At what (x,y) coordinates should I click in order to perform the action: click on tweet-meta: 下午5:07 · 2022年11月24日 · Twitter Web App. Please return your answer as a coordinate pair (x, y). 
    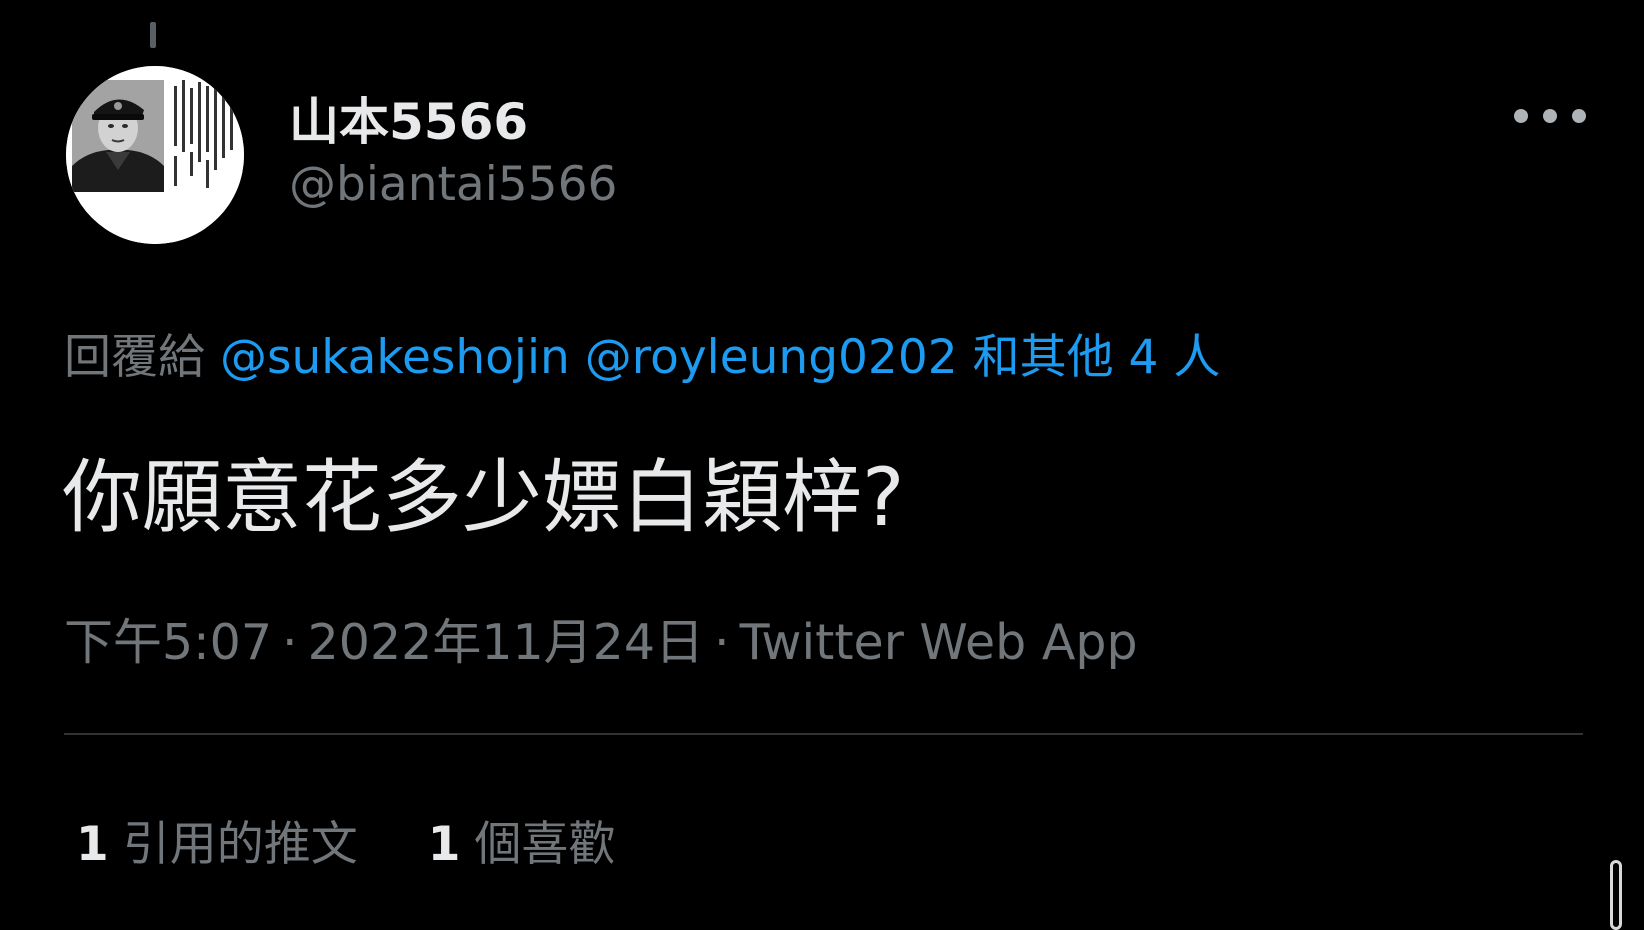
    Looking at the image, I should click on (601, 638).